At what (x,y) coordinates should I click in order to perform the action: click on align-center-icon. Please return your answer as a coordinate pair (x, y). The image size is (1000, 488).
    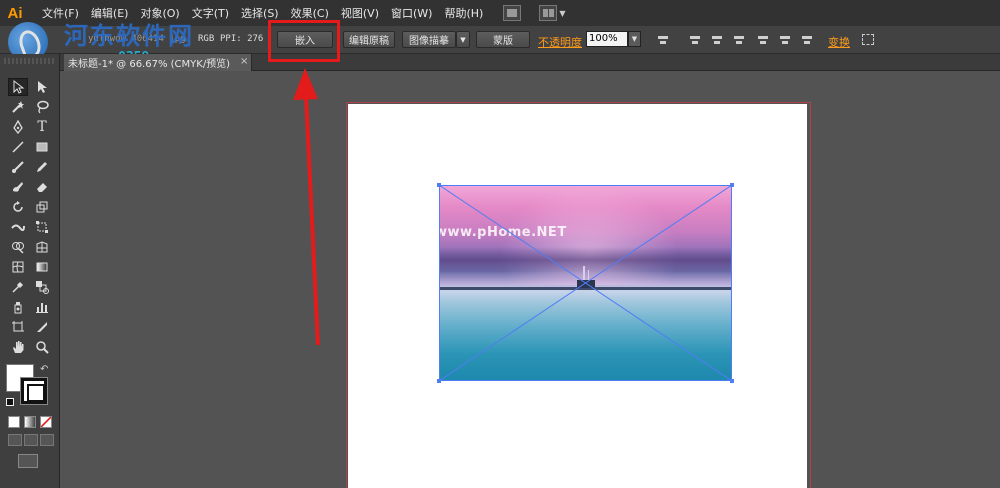
    Looking at the image, I should click on (718, 40).